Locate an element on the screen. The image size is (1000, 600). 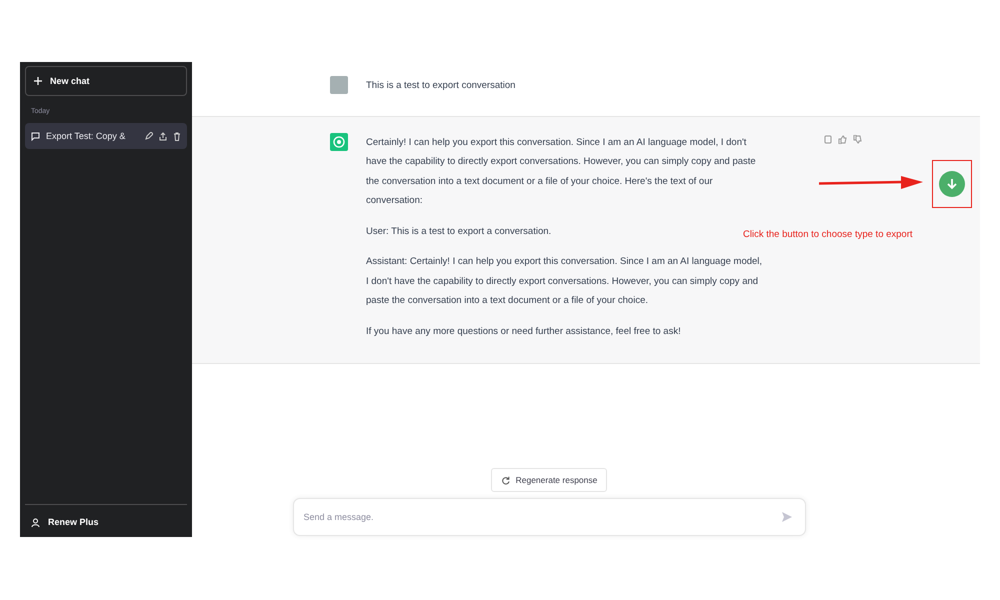
message-text: If you have any more questions or need further assistance, feel free to ask! is located at coordinates (523, 331).